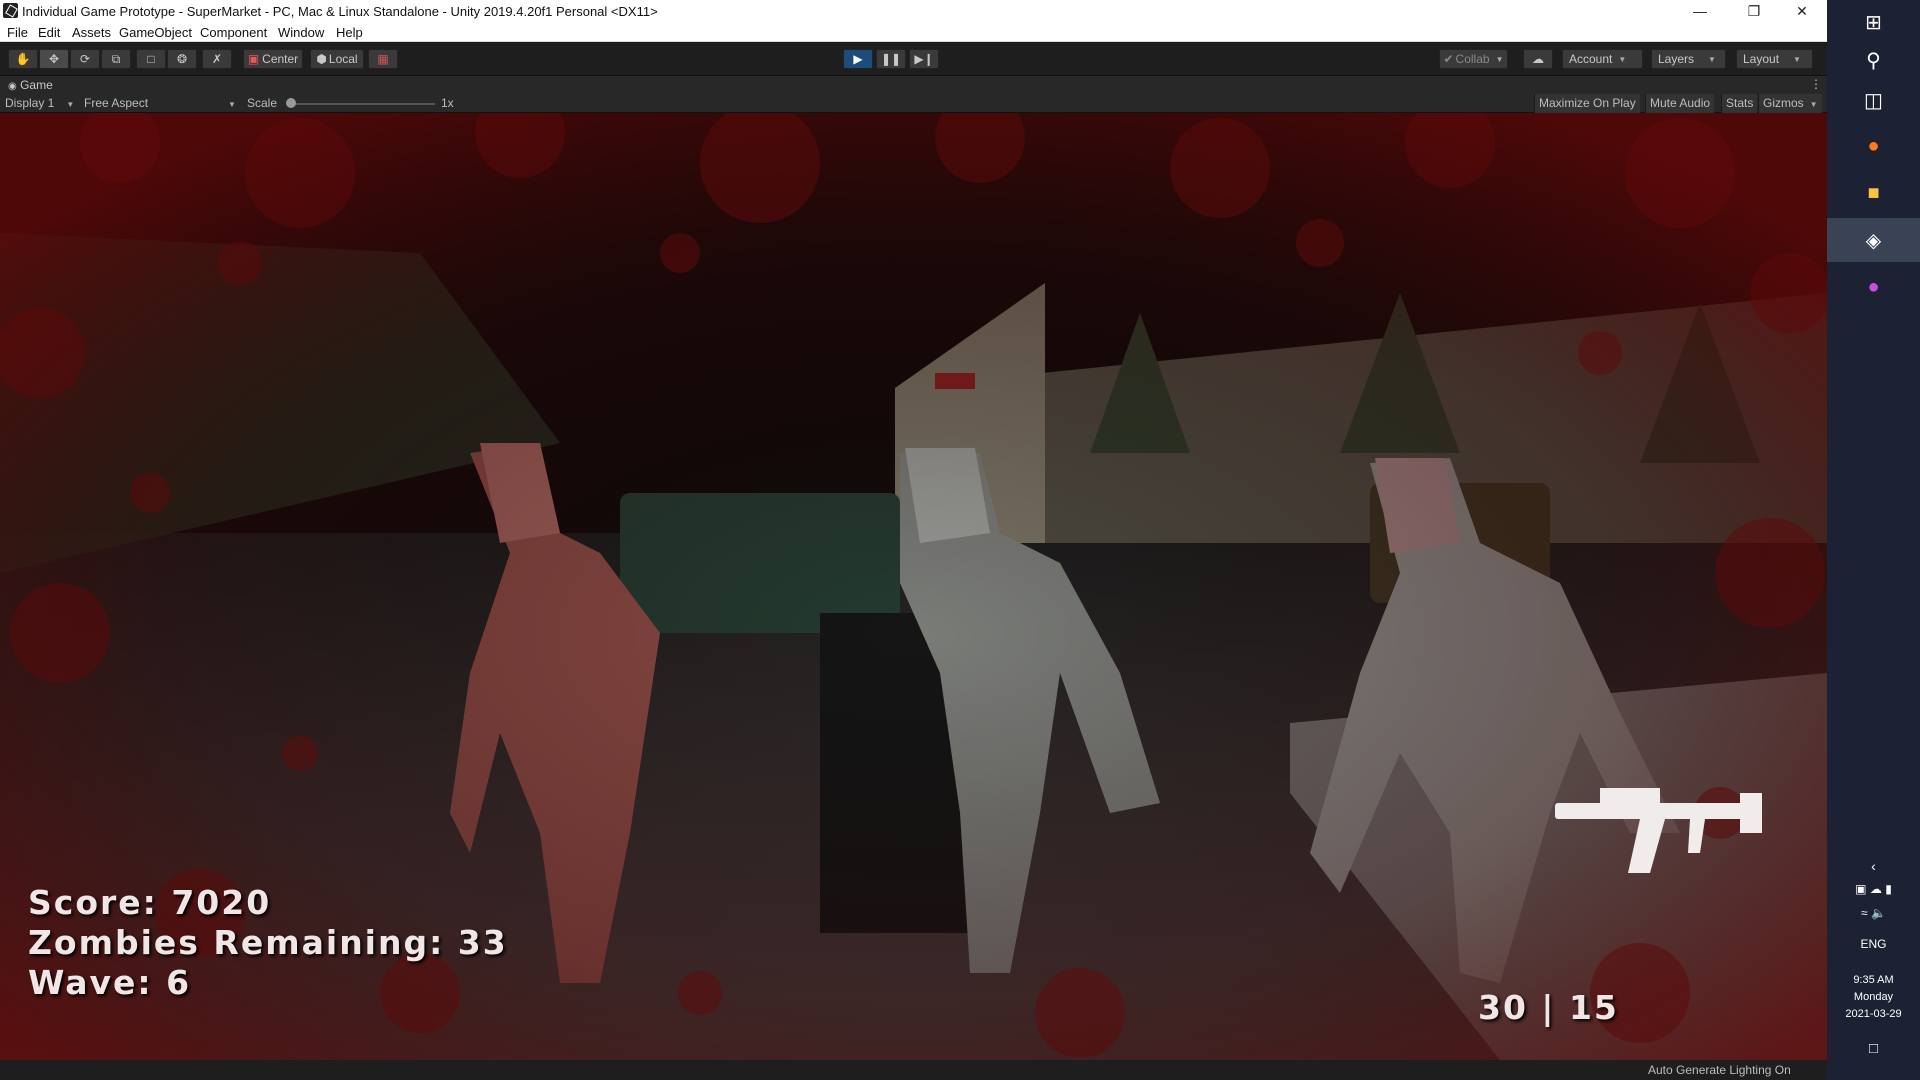  I want to click on unity-logo-icon, so click(10, 10).